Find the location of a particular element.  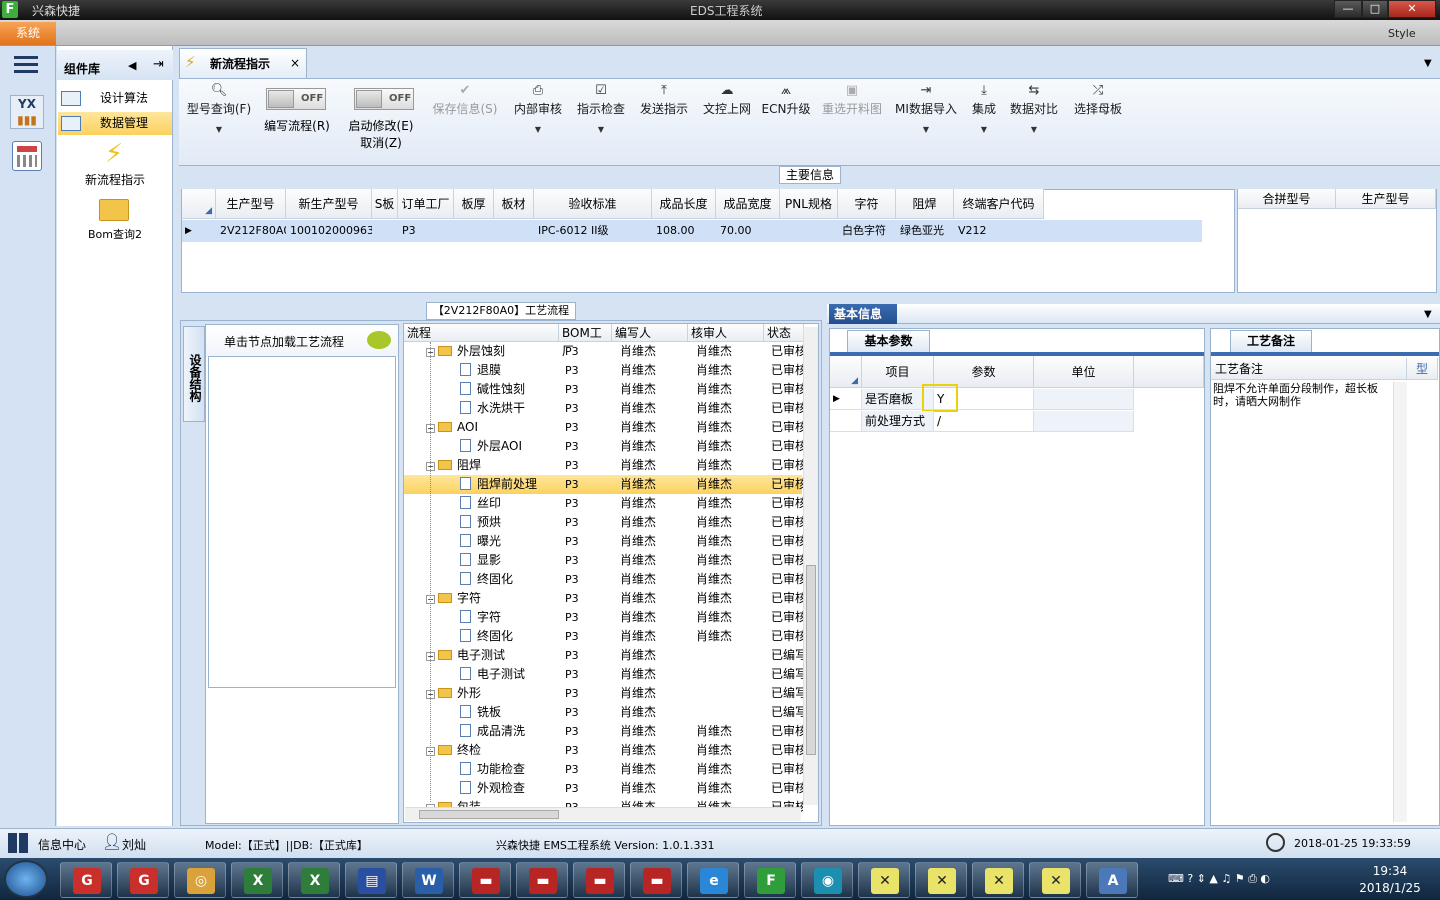

tree-node: 预烘 is located at coordinates (480, 522).